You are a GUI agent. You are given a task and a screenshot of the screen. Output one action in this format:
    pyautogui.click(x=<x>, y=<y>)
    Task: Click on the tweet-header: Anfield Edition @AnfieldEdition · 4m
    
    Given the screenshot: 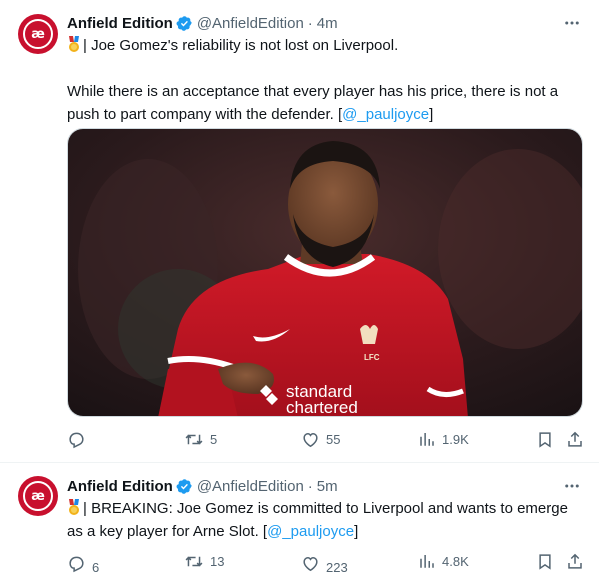 What is the action you would take?
    pyautogui.click(x=202, y=23)
    